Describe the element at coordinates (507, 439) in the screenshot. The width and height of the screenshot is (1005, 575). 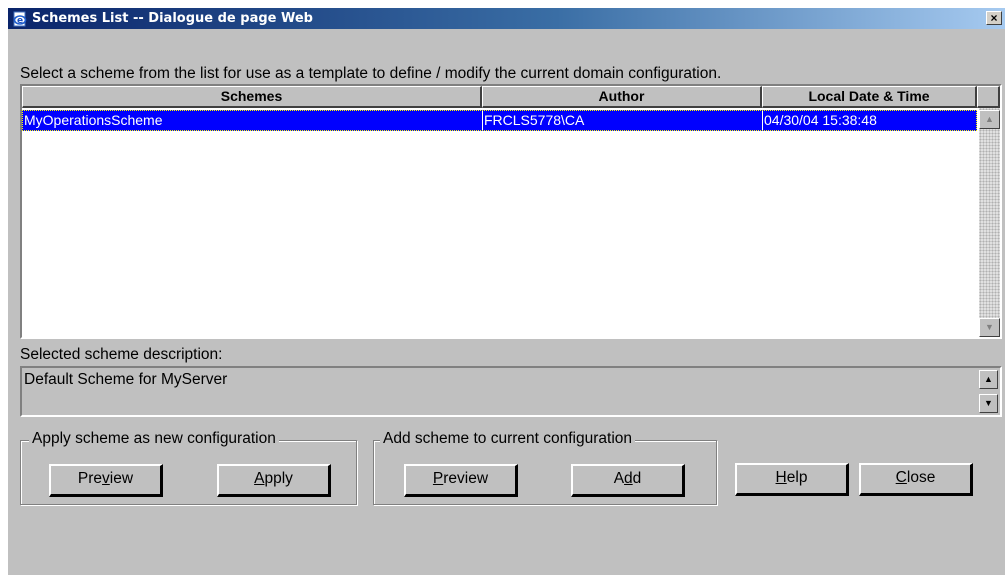
I see `add-group-legend: Add scheme to current configuration` at that location.